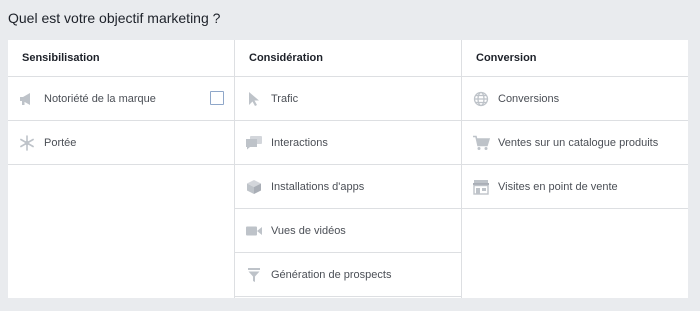  I want to click on column-header: Considération, so click(348, 58).